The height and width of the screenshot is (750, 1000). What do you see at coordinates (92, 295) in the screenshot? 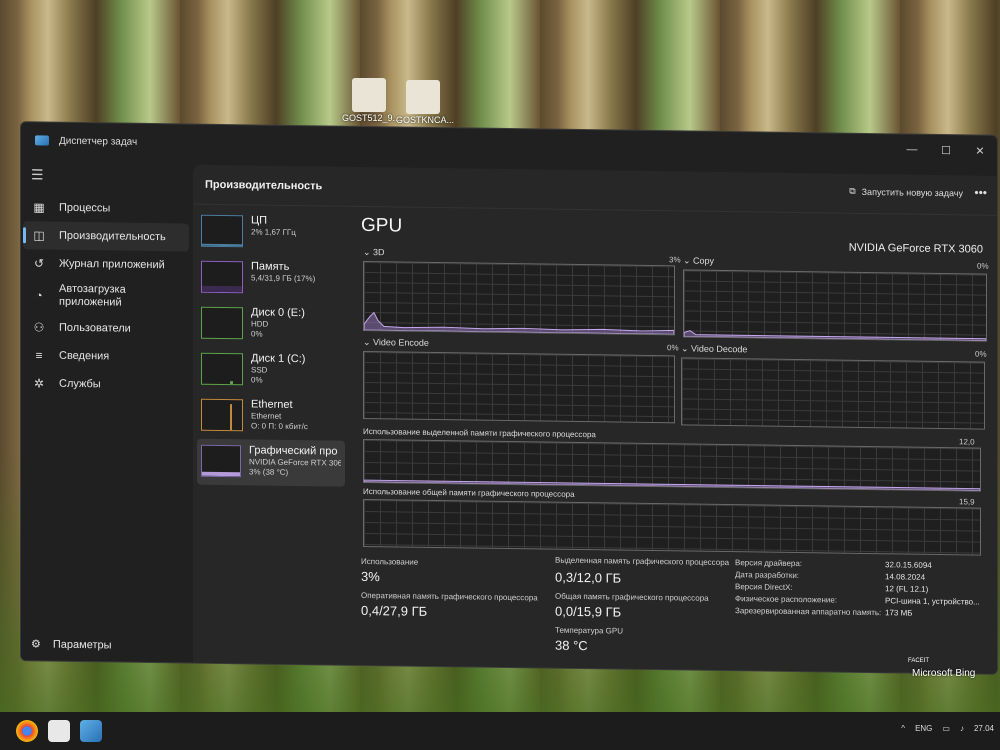
I see `sidebar-item-label: Автозагрузка приложений` at bounding box center [92, 295].